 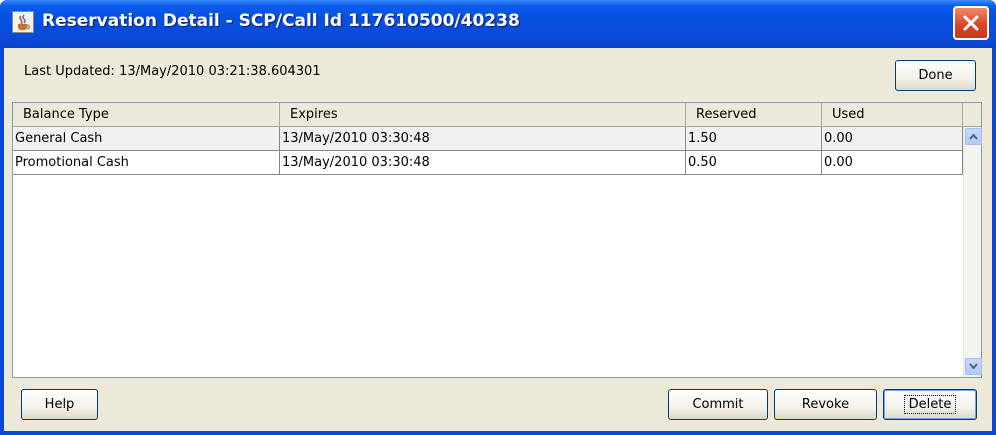 I want to click on revoke-button: Revoke, so click(x=825, y=404).